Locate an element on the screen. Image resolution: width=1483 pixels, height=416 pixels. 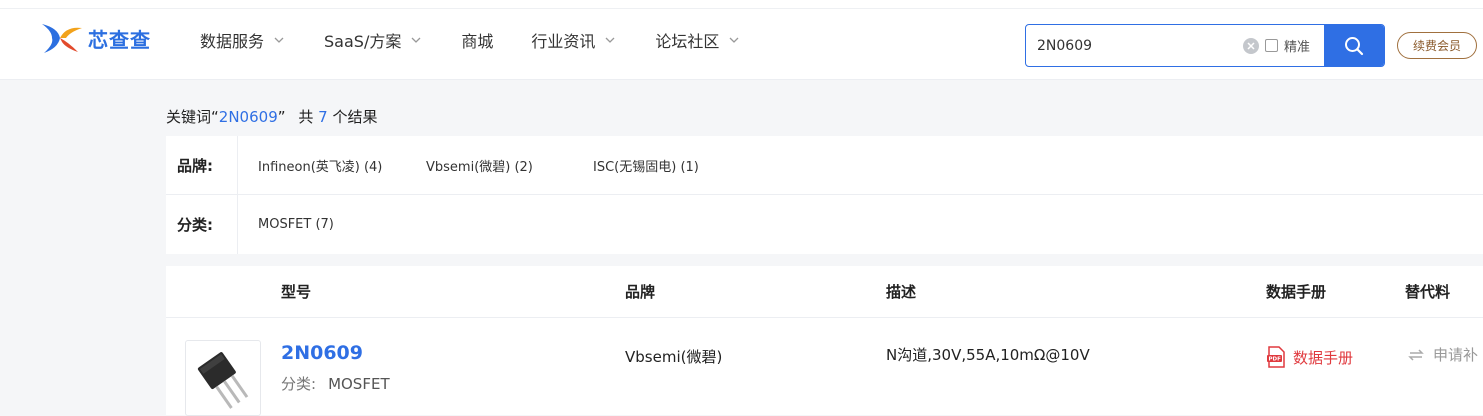
search-icon is located at coordinates (1354, 45).